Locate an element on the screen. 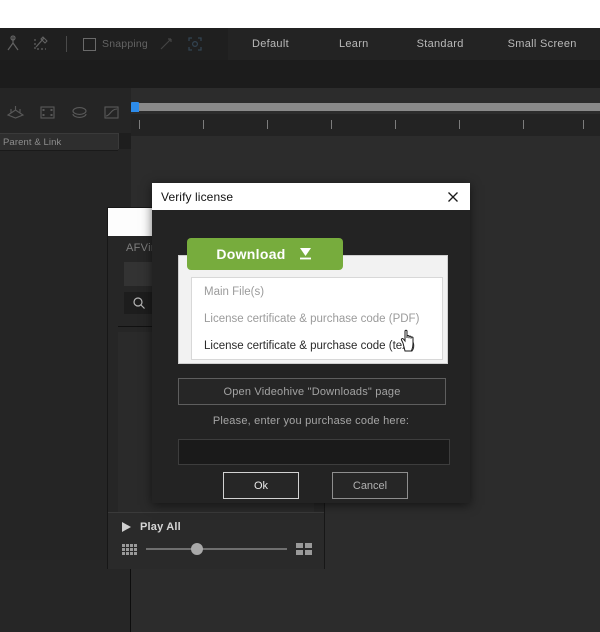  graph-editor-icon is located at coordinates (111, 112).